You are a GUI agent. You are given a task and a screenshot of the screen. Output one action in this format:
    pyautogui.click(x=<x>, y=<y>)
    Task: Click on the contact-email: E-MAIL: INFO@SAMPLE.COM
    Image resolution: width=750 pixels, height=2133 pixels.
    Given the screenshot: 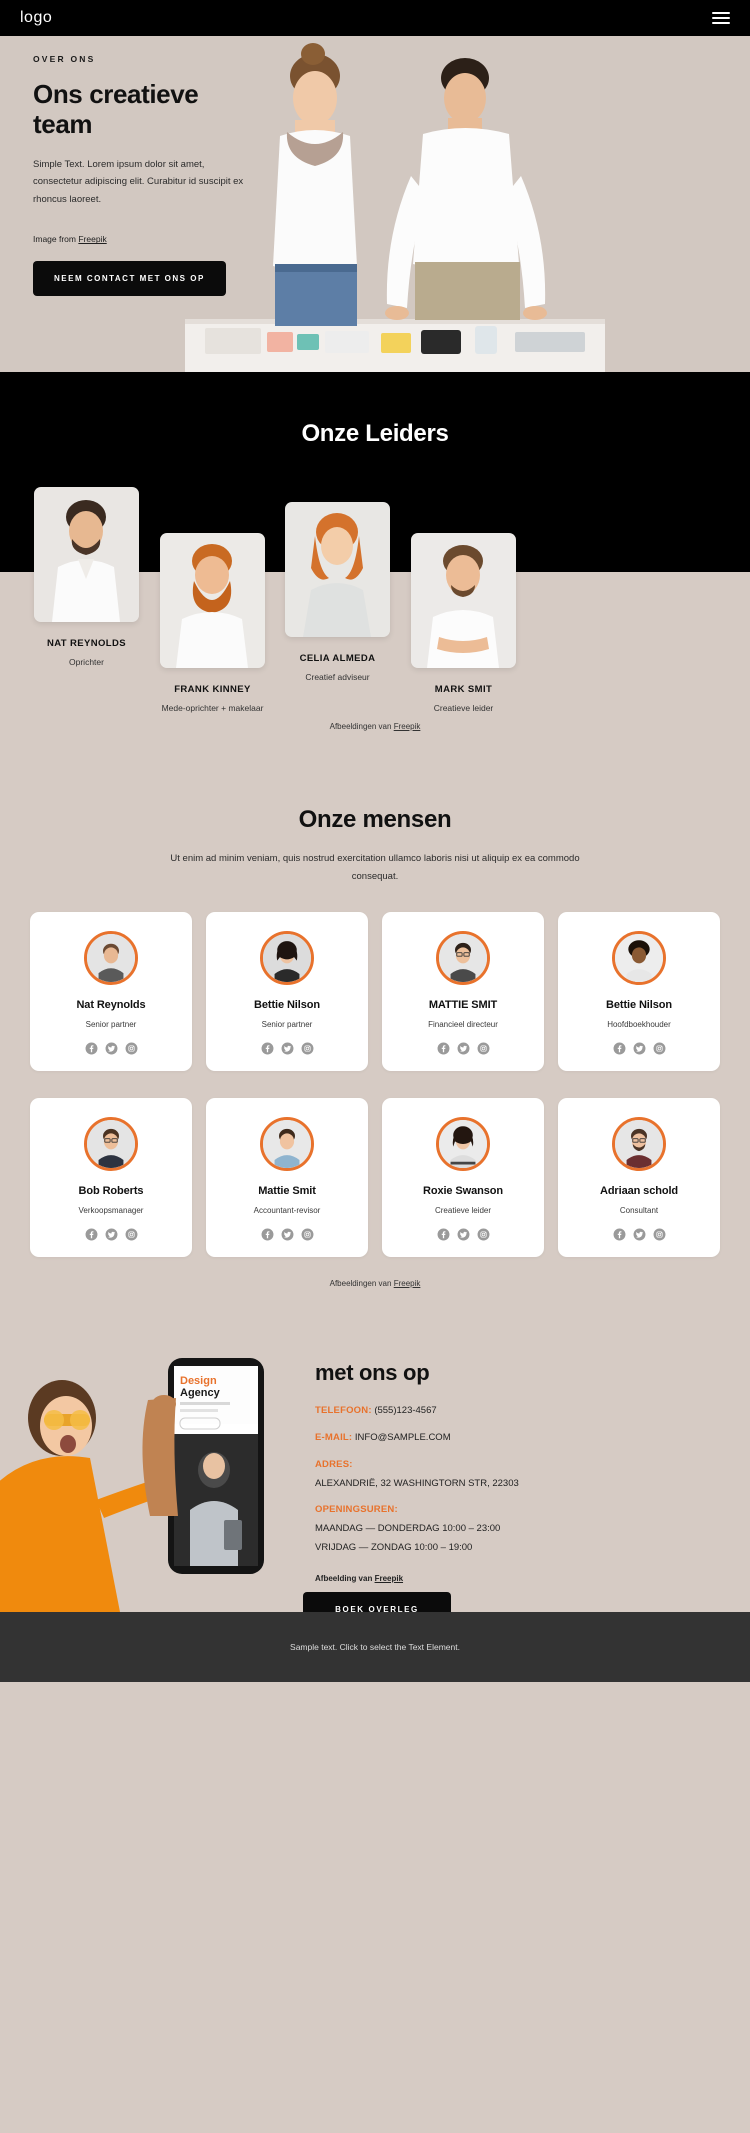 What is the action you would take?
    pyautogui.click(x=515, y=1438)
    